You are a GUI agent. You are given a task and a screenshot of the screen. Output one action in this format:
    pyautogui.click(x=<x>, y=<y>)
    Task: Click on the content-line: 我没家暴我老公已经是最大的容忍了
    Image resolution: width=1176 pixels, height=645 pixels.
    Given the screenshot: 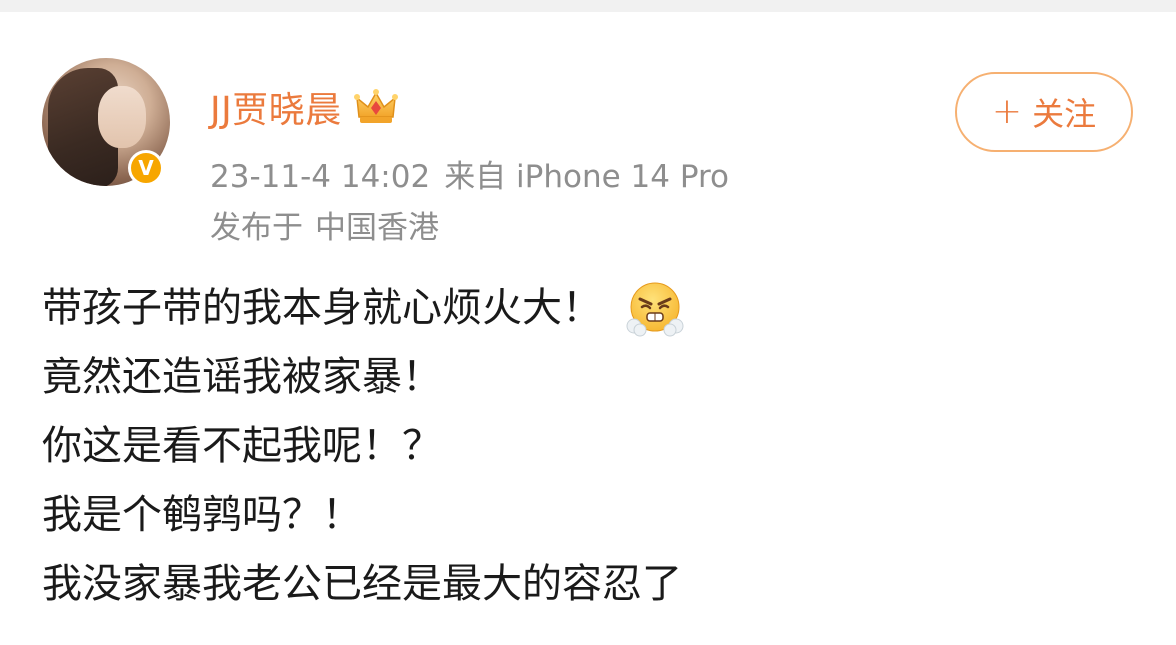 What is the action you would take?
    pyautogui.click(x=592, y=584)
    